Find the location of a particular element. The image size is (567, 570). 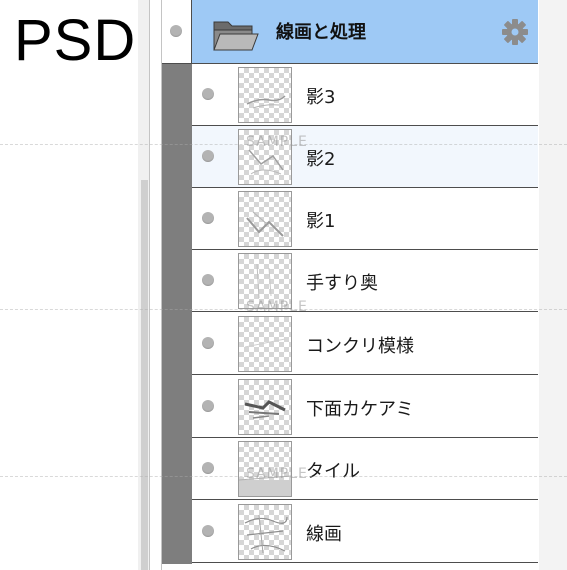

folder-name: 線画と処理 is located at coordinates (321, 32).